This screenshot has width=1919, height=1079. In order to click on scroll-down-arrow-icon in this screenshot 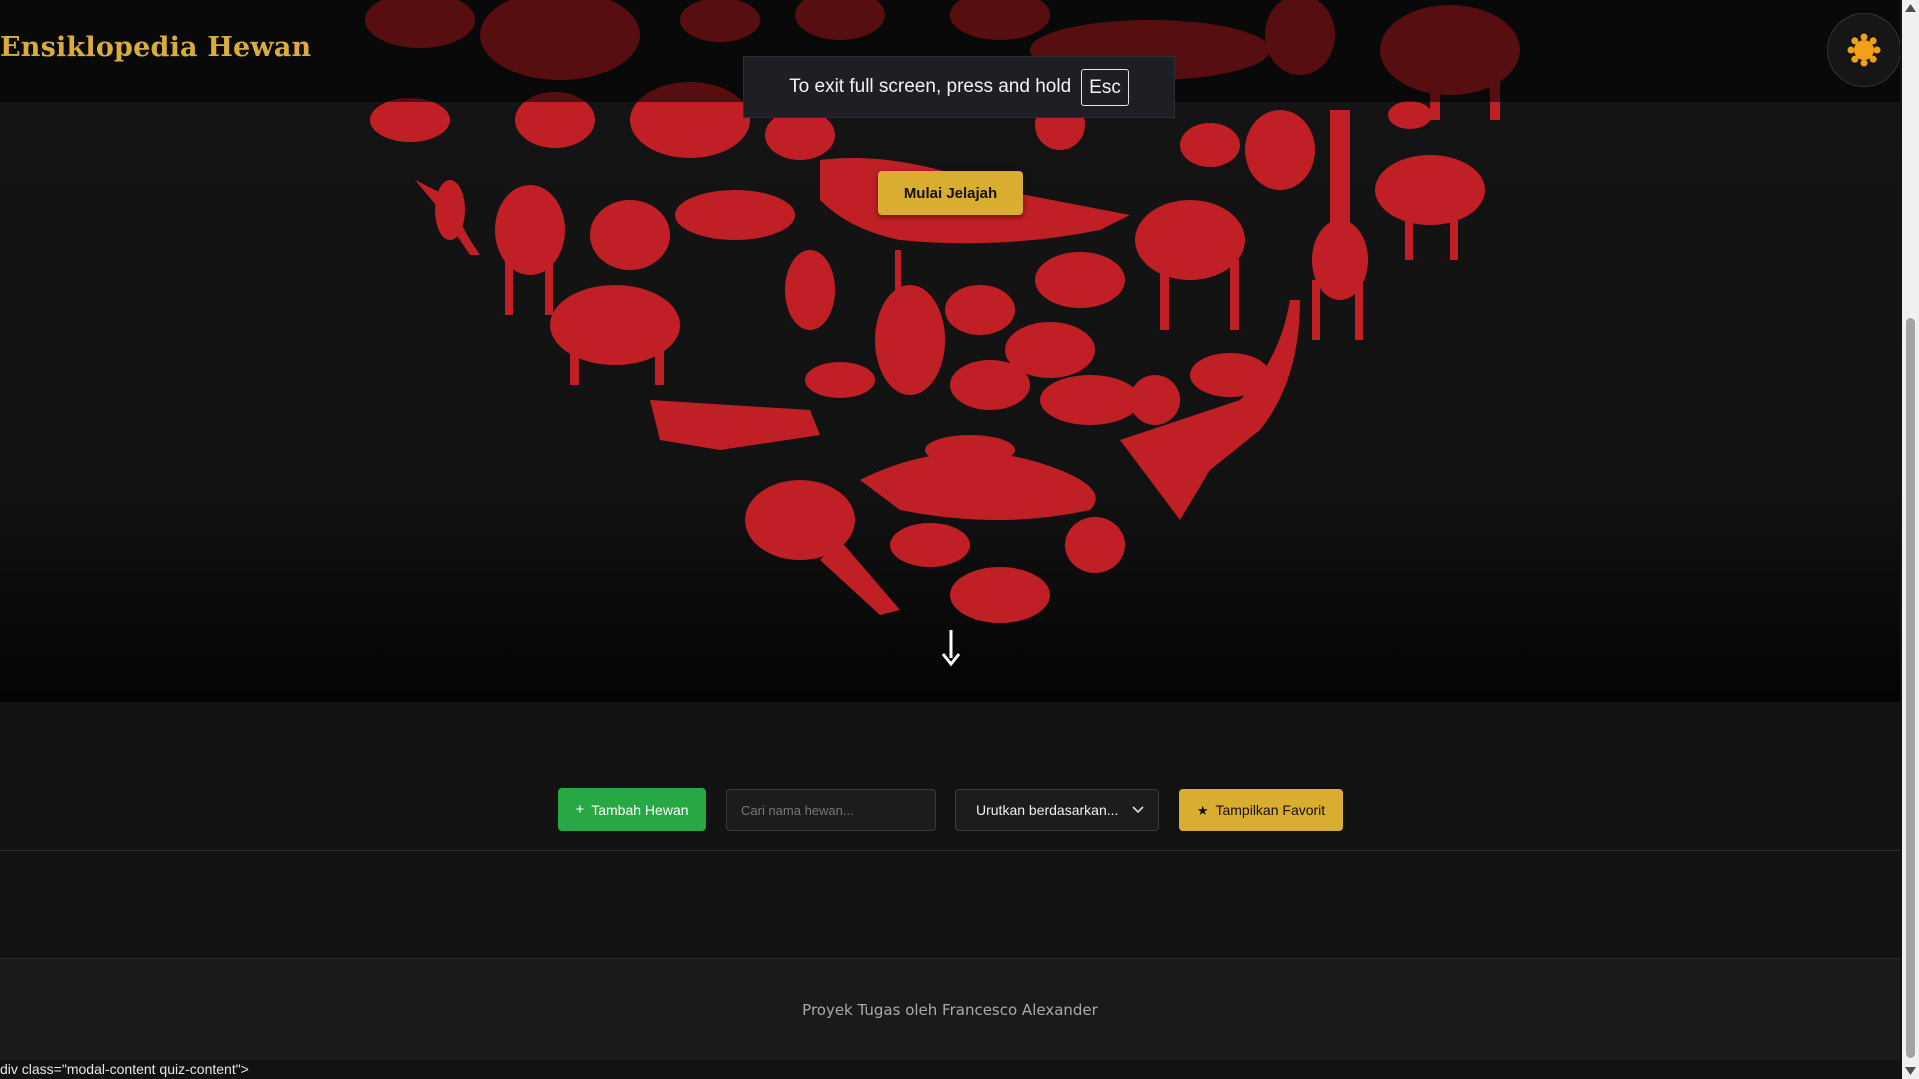, I will do `click(1910, 1071)`.